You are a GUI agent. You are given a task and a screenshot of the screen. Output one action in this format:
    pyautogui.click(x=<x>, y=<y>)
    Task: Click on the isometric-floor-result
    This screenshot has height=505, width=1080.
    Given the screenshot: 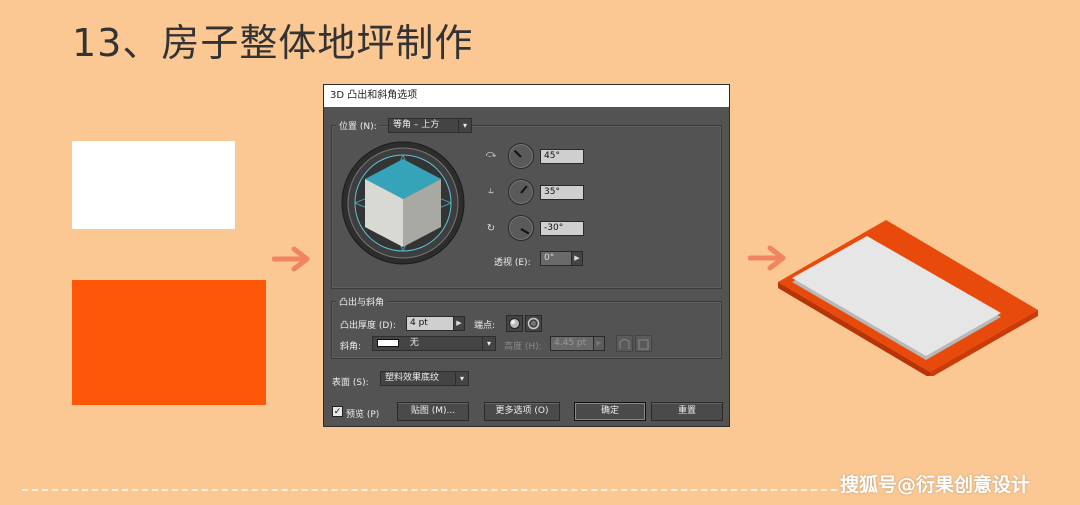 What is the action you would take?
    pyautogui.click(x=908, y=298)
    